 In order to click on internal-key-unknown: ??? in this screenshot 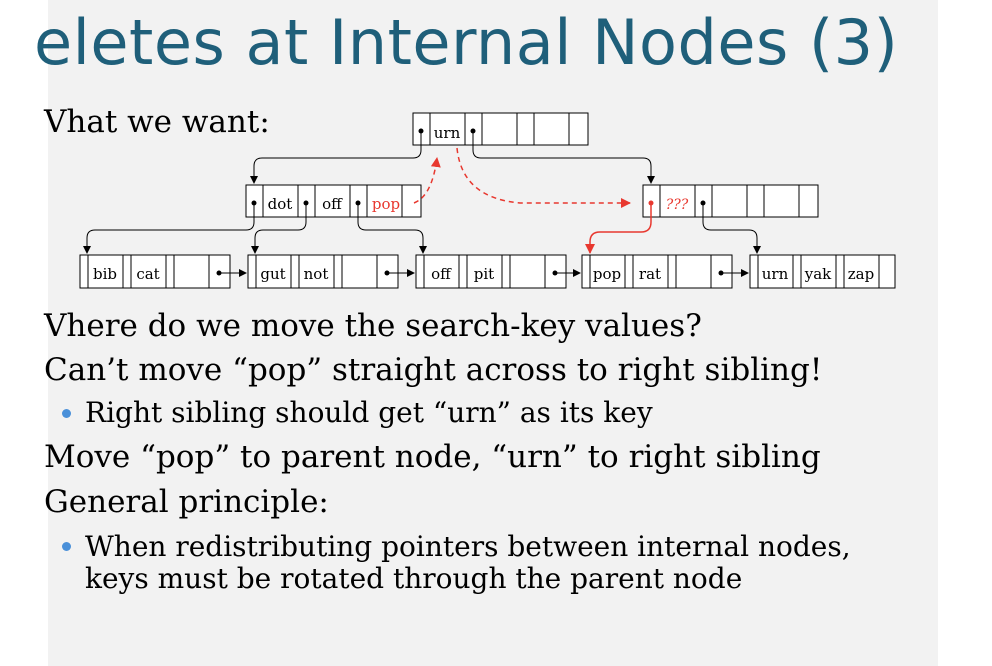, I will do `click(677, 205)`.